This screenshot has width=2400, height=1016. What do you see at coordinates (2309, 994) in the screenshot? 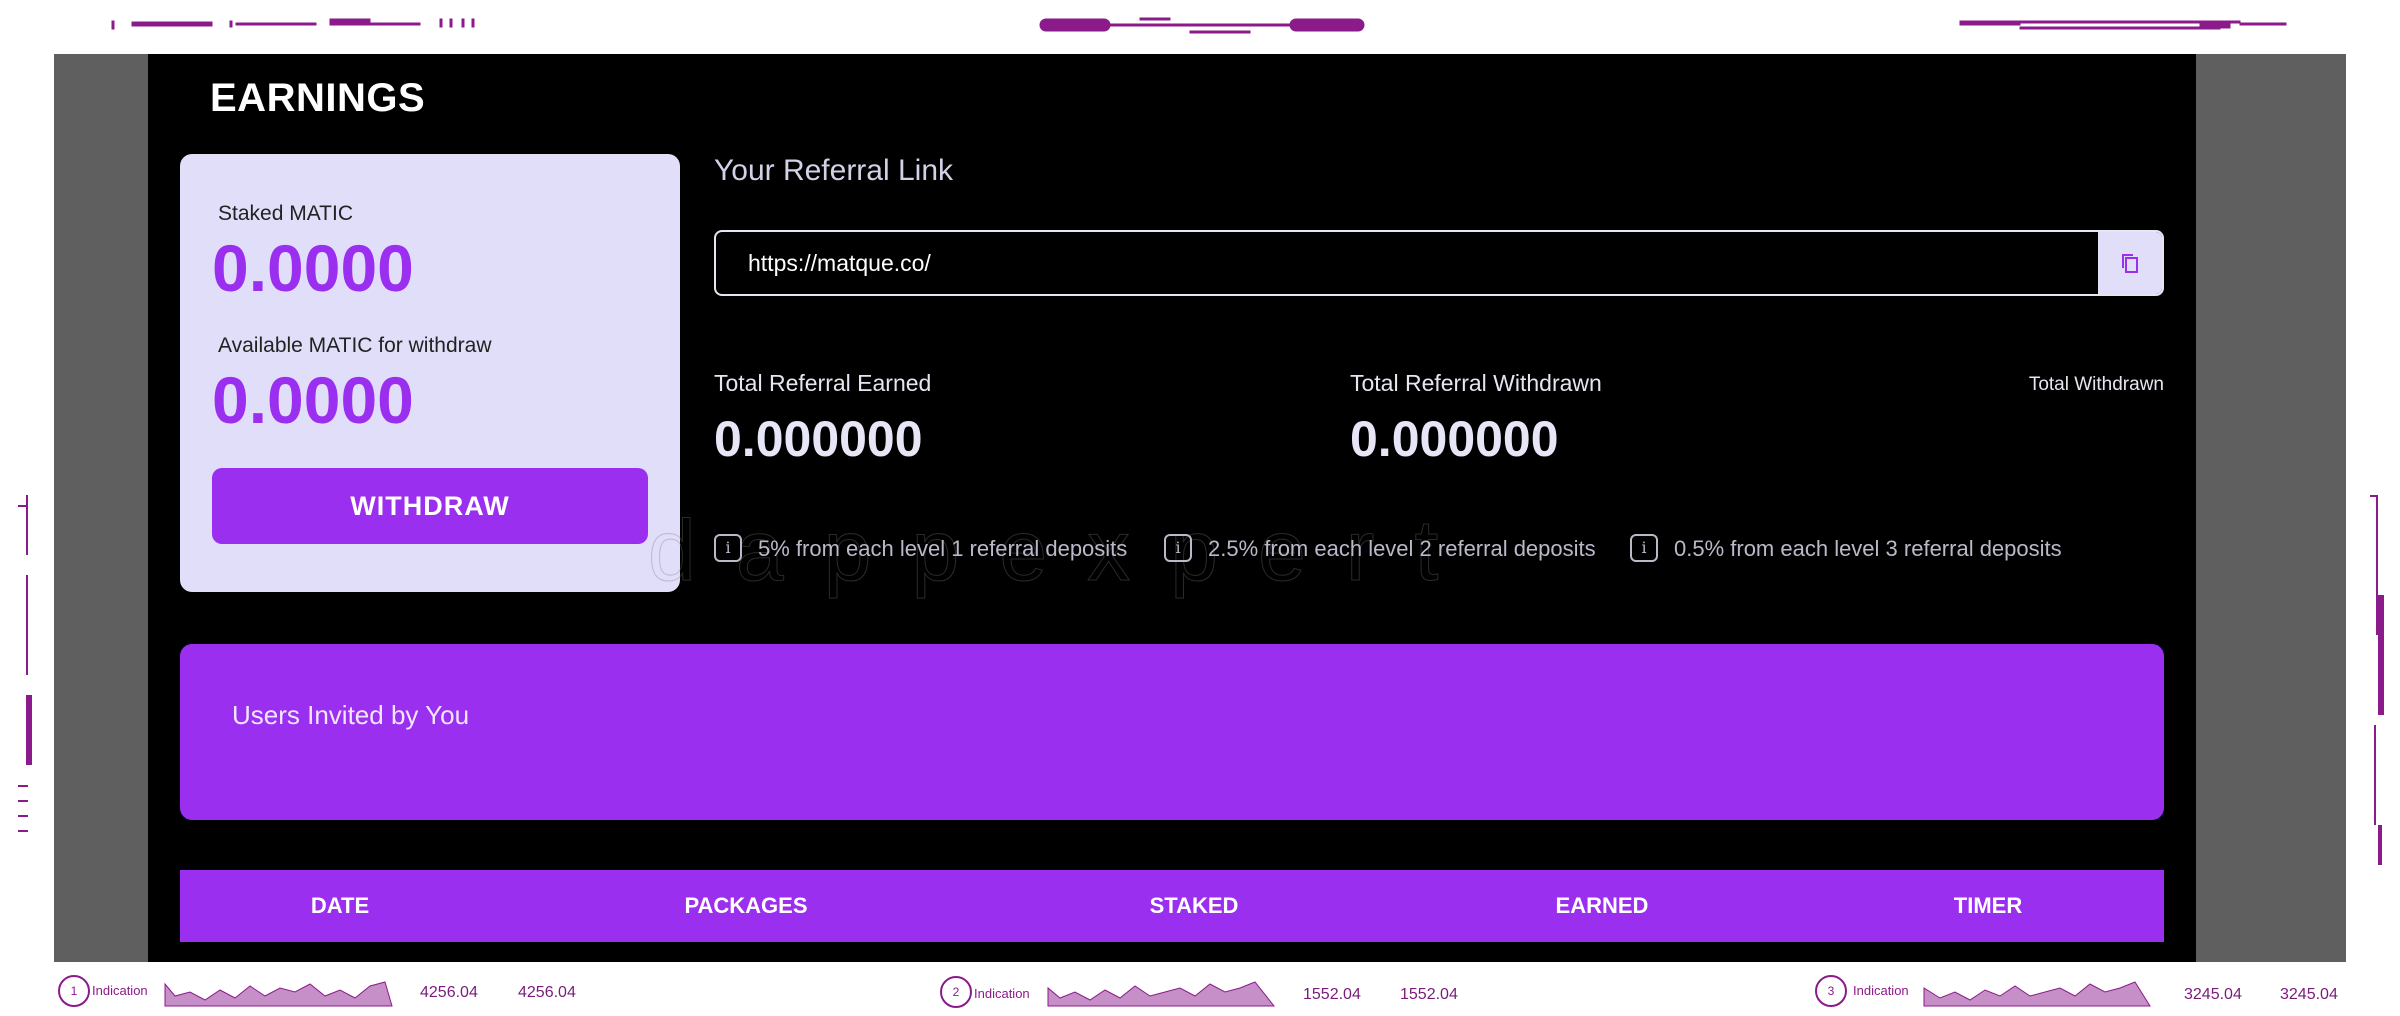
I see `indicator-3-value-b: 3245.04` at bounding box center [2309, 994].